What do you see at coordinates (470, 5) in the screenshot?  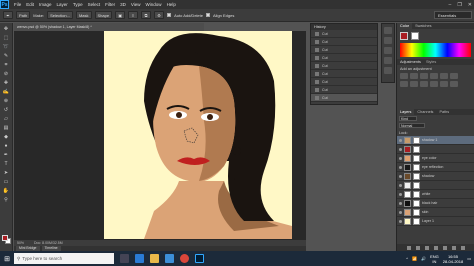 I see `close-icon: ✕` at bounding box center [470, 5].